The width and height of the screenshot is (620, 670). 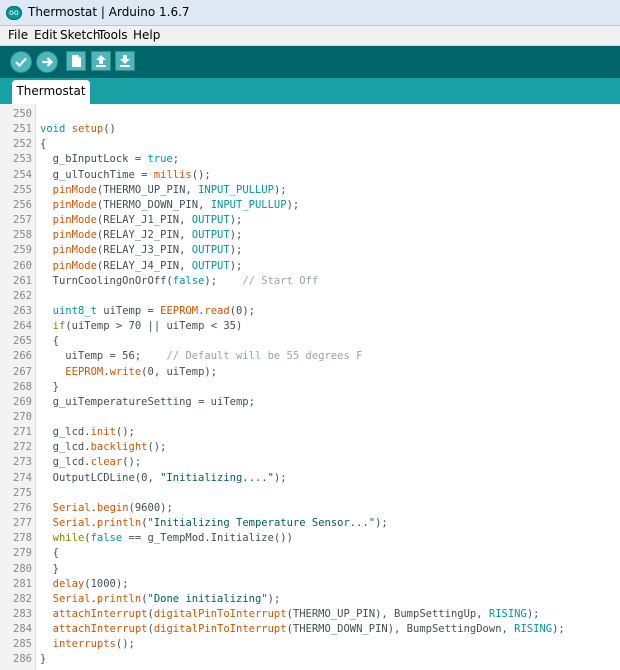 What do you see at coordinates (93, 644) in the screenshot?
I see `code-text: interrupts();` at bounding box center [93, 644].